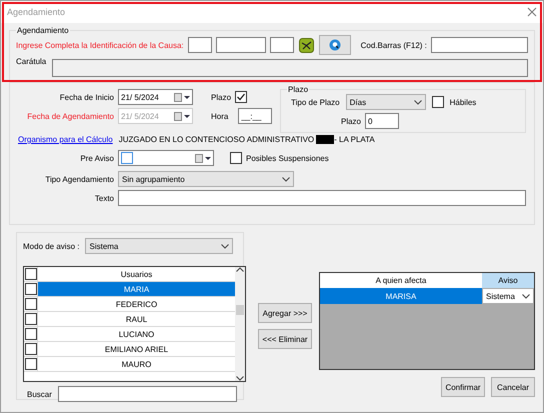 This screenshot has width=544, height=413. What do you see at coordinates (508, 280) in the screenshot?
I see `column-header: Aviso` at bounding box center [508, 280].